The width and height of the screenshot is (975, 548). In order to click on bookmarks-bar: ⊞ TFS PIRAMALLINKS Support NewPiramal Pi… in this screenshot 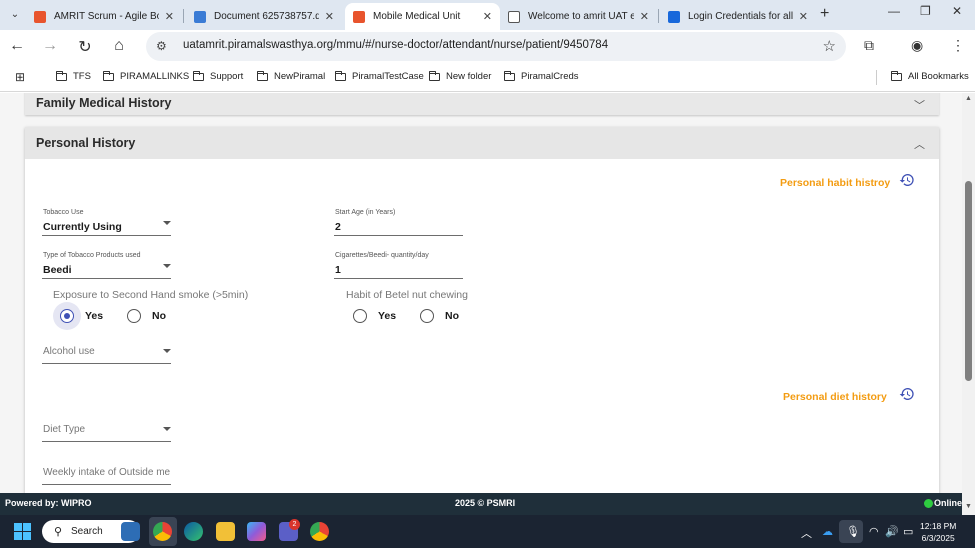, I will do `click(487, 77)`.